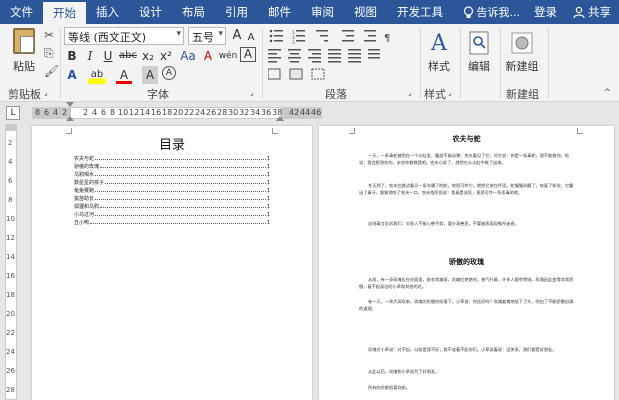 The height and width of the screenshot is (400, 619). Describe the element at coordinates (108, 56) in the screenshot. I see `underline-button: U` at that location.